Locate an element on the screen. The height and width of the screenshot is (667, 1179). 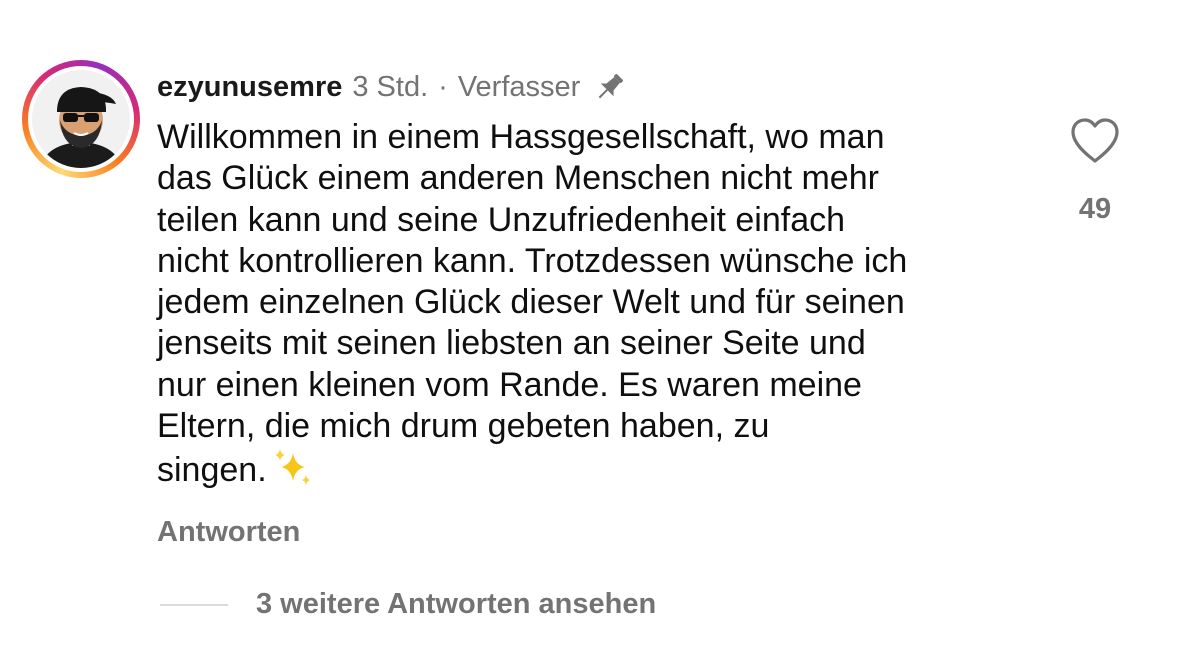
avatar-cartoon-icon is located at coordinates (81, 119).